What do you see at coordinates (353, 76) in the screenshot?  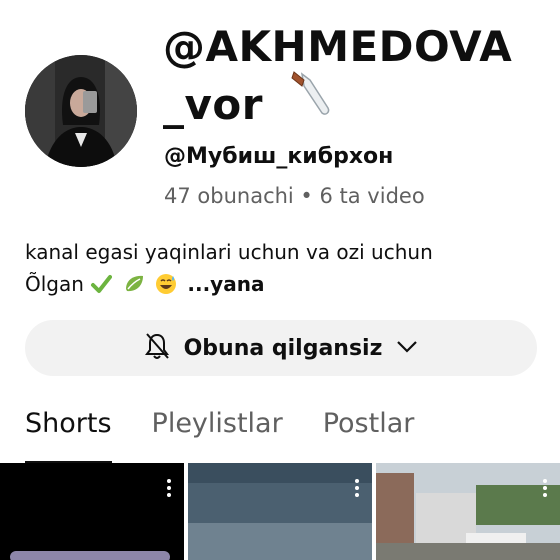 I see `channel-title: @AKHMEDOVA _vor` at bounding box center [353, 76].